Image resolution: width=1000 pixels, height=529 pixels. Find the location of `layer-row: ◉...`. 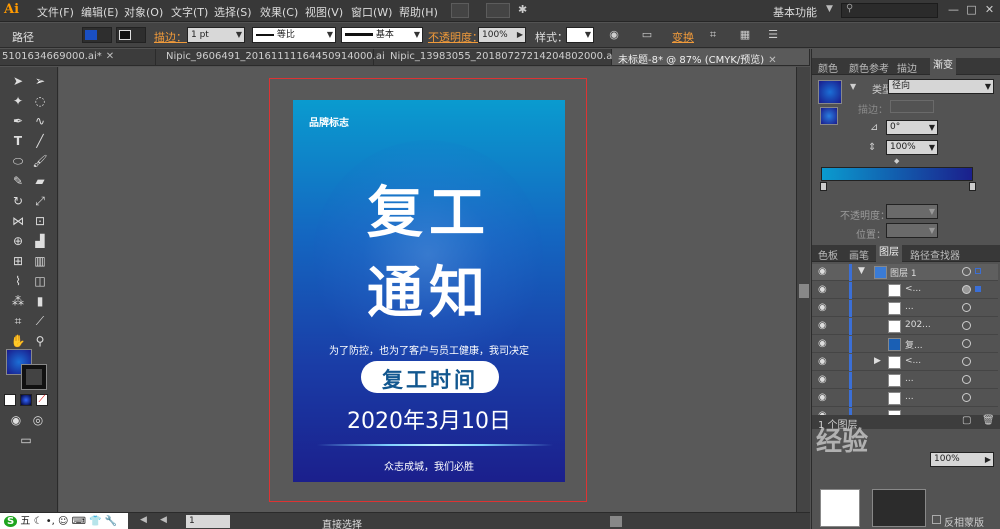

layer-row: ◉... is located at coordinates (905, 308).